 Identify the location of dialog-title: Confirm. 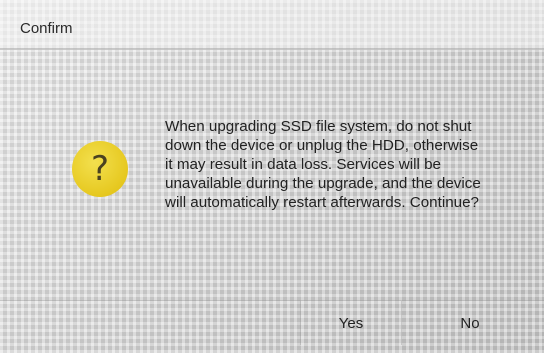
(46, 28).